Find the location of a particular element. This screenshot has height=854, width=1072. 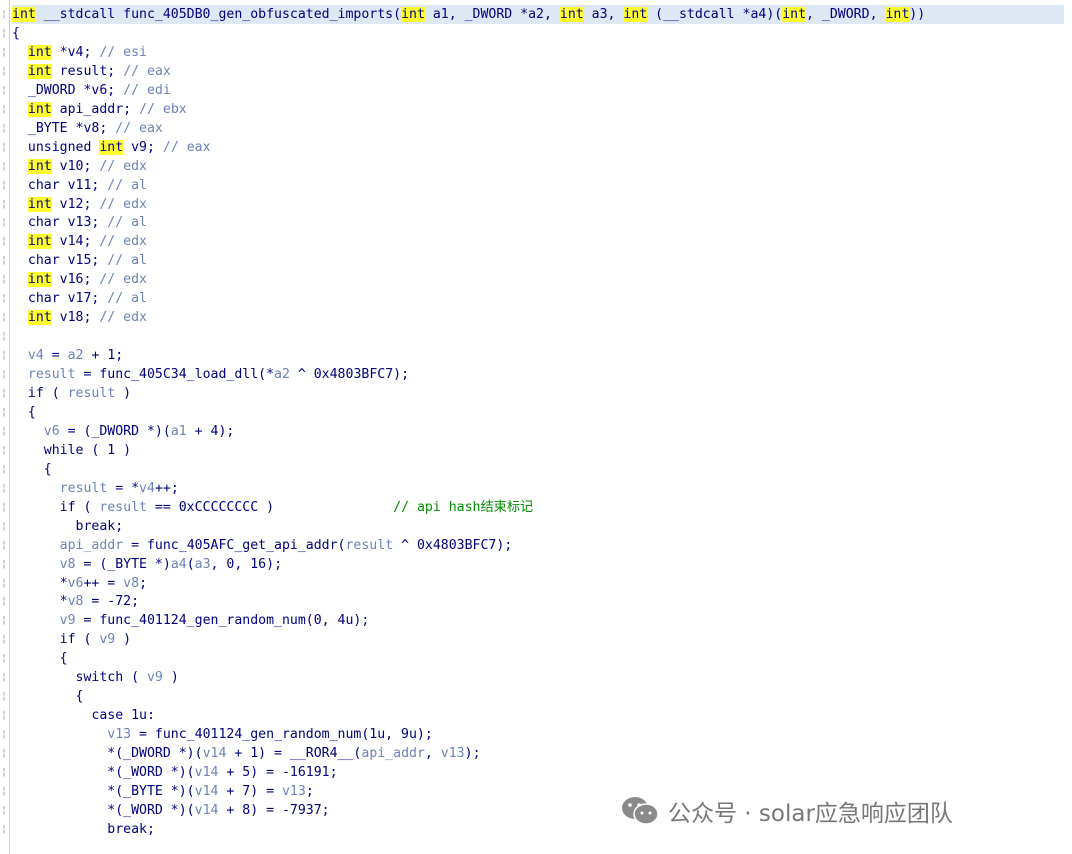

code-line: while ( 1 ) is located at coordinates (71, 450).